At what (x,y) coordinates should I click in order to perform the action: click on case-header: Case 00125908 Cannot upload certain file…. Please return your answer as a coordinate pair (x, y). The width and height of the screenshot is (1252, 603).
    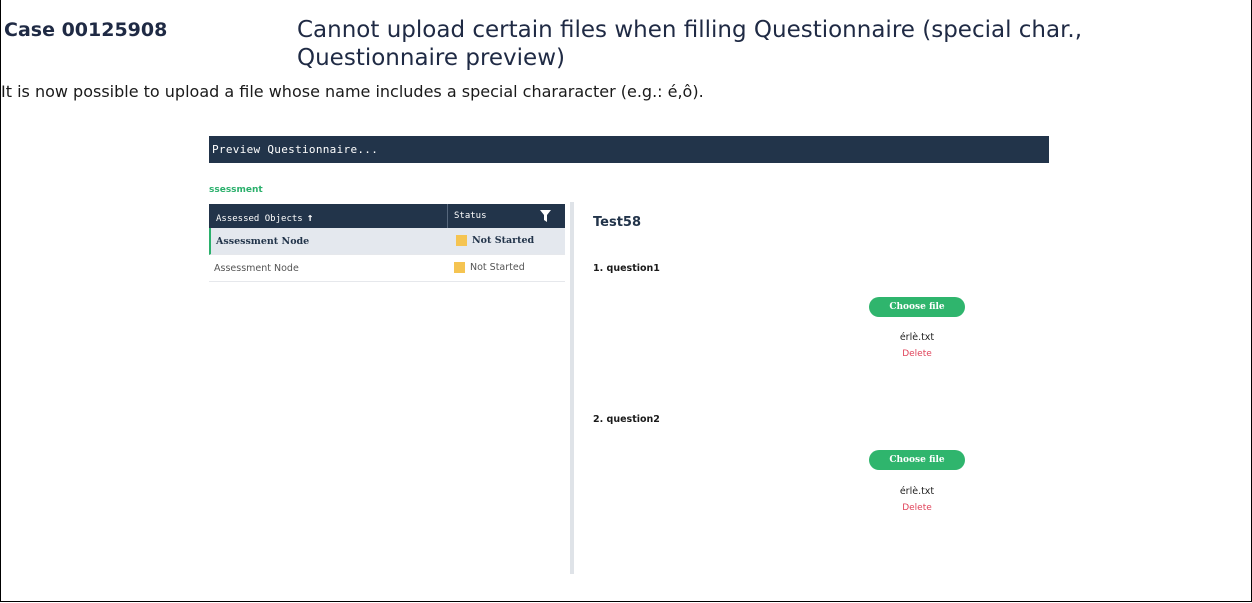
    Looking at the image, I should click on (626, 37).